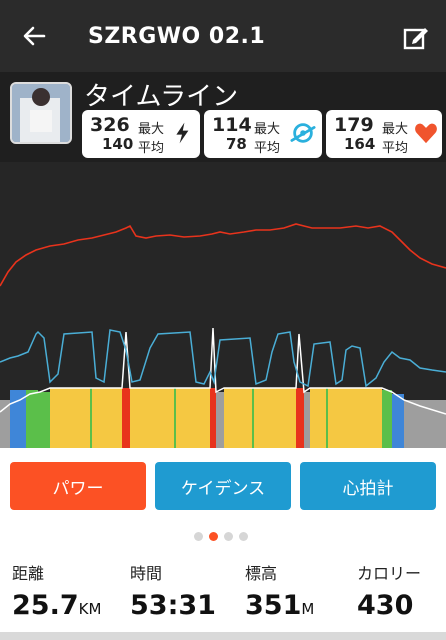 The width and height of the screenshot is (446, 640). What do you see at coordinates (28, 573) in the screenshot?
I see `distance-label: 距離` at bounding box center [28, 573].